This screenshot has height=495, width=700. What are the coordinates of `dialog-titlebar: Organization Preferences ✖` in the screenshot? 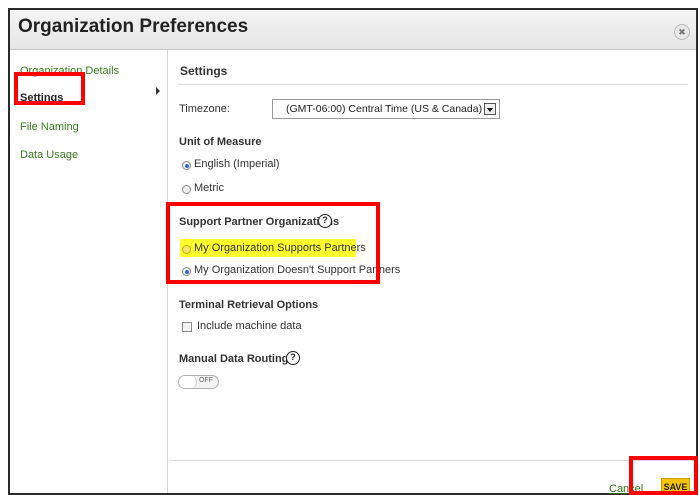 It's located at (353, 30).